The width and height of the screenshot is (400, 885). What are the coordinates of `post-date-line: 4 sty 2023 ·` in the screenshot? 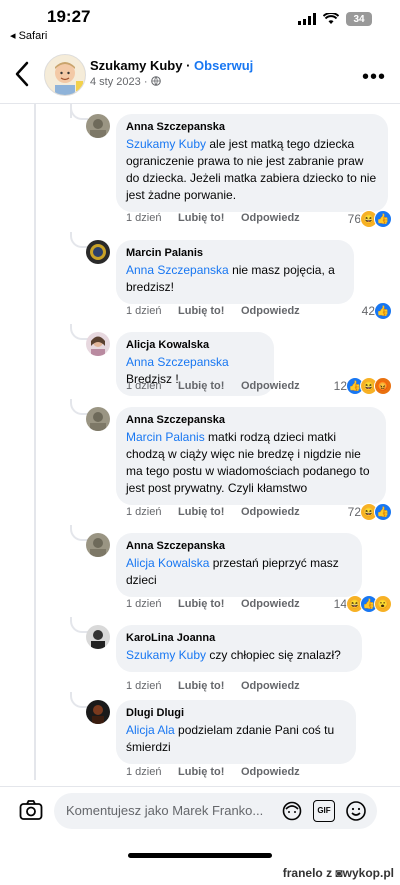 It's located at (125, 82).